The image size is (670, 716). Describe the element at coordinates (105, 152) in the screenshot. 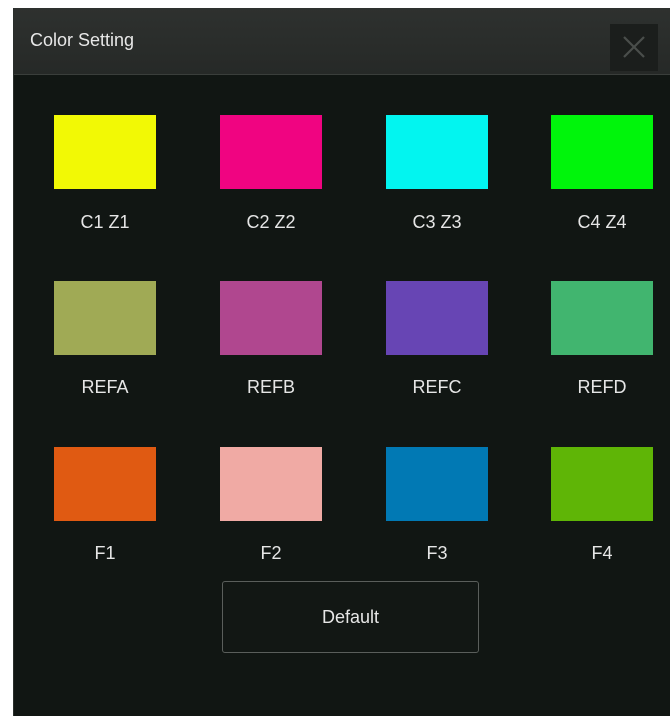

I see `swatch-c1-z1` at that location.